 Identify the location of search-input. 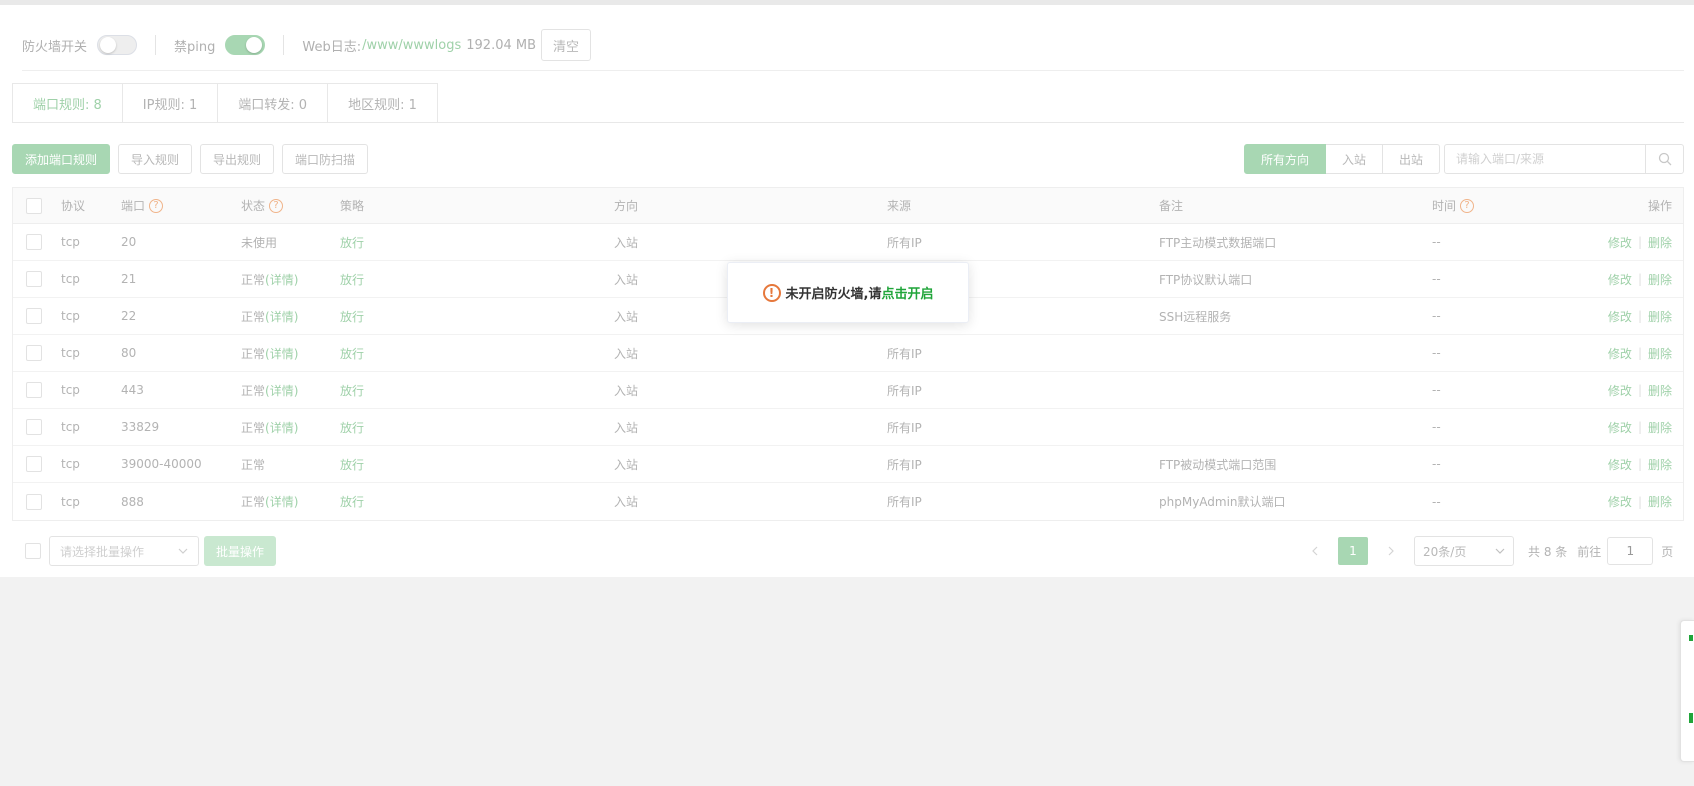
(1545, 159).